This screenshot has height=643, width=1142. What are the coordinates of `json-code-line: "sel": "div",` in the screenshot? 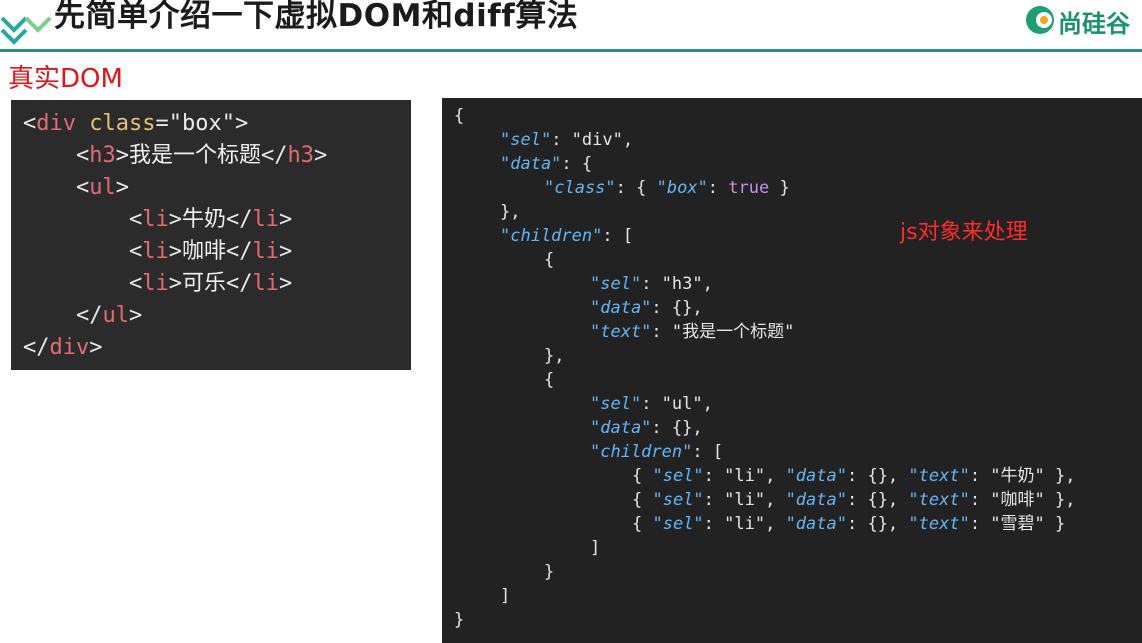 It's located at (567, 140).